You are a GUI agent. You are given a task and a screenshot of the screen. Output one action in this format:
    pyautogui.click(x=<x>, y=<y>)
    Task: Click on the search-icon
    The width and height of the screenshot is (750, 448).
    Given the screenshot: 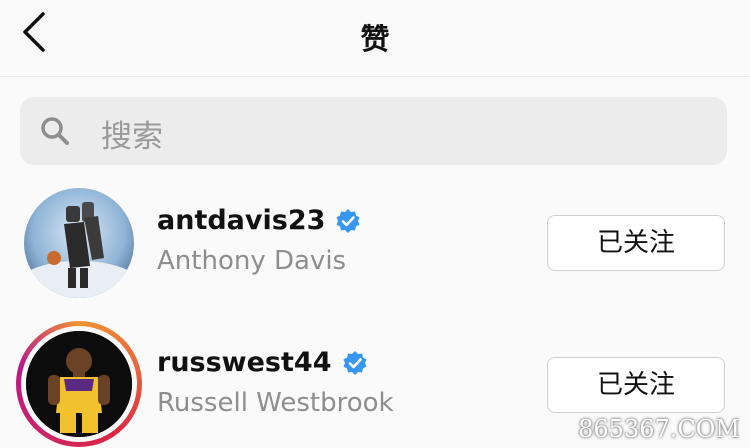 What is the action you would take?
    pyautogui.click(x=55, y=131)
    